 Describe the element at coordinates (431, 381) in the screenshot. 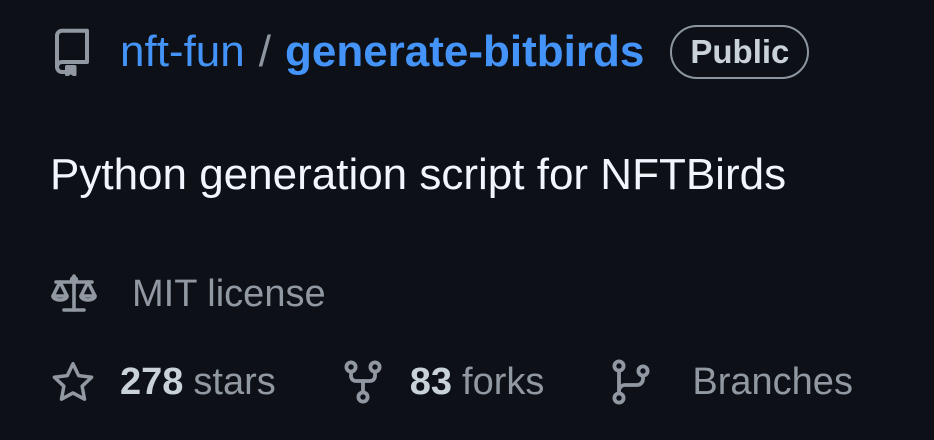

I see `forks-count: 83` at that location.